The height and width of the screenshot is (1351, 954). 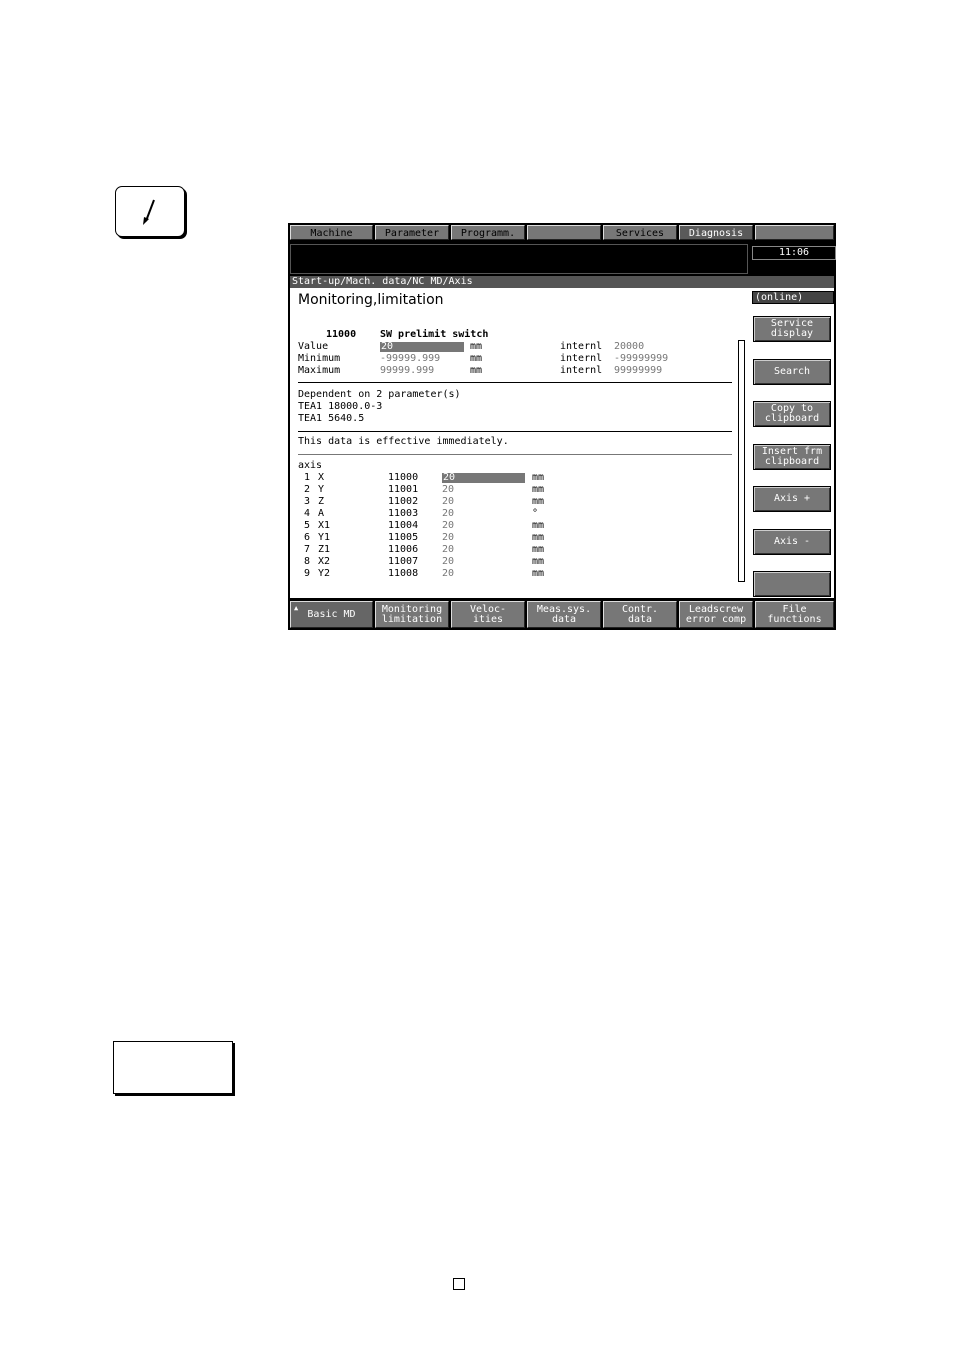 What do you see at coordinates (434, 334) in the screenshot?
I see `param-name: SW prelimit switch` at bounding box center [434, 334].